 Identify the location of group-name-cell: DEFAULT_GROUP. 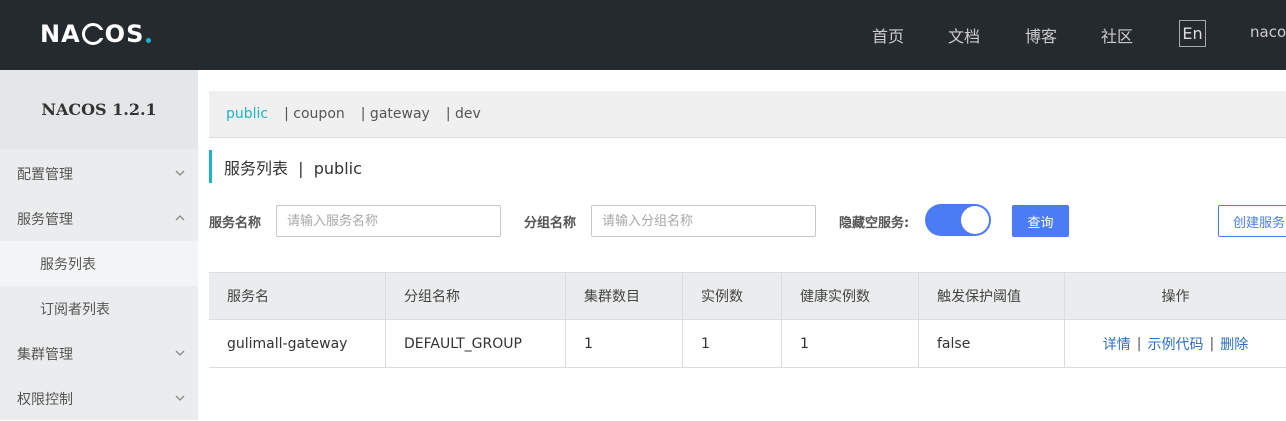
(476, 343).